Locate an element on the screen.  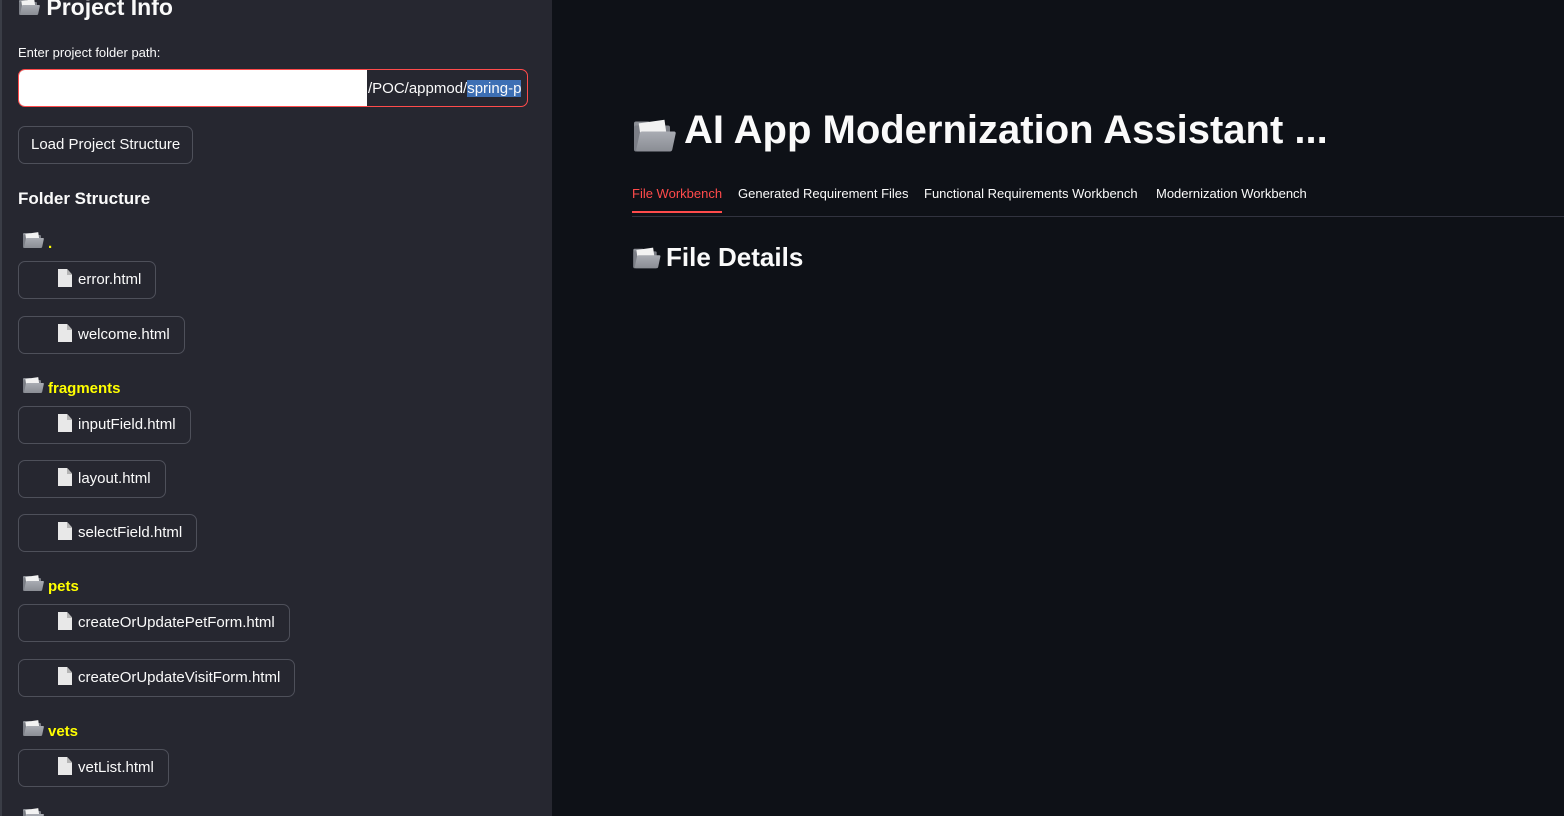
folder-label-vets: vets is located at coordinates (50, 730).